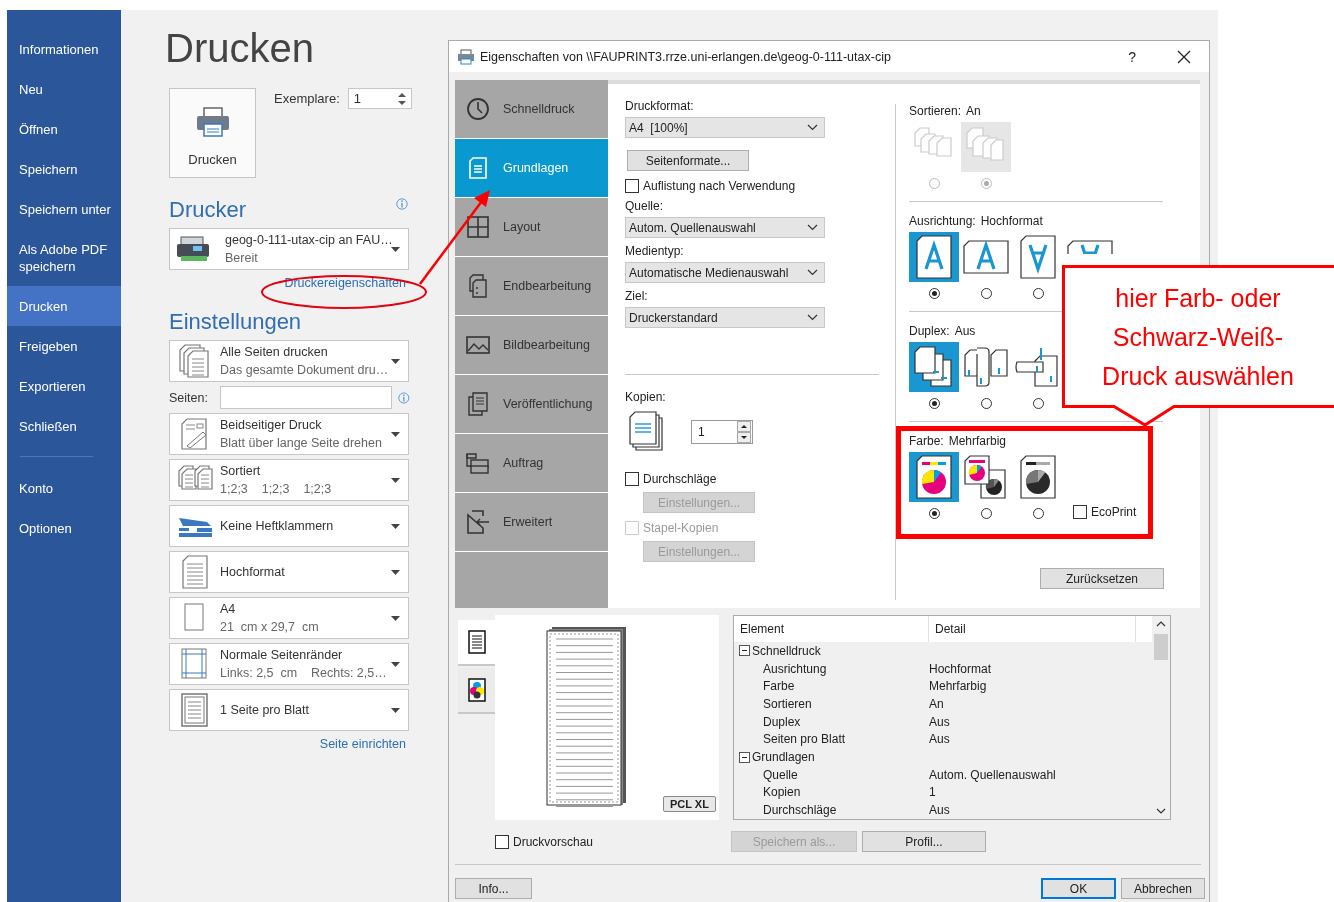  Describe the element at coordinates (64, 169) in the screenshot. I see `sidebar-item: Speichern` at that location.